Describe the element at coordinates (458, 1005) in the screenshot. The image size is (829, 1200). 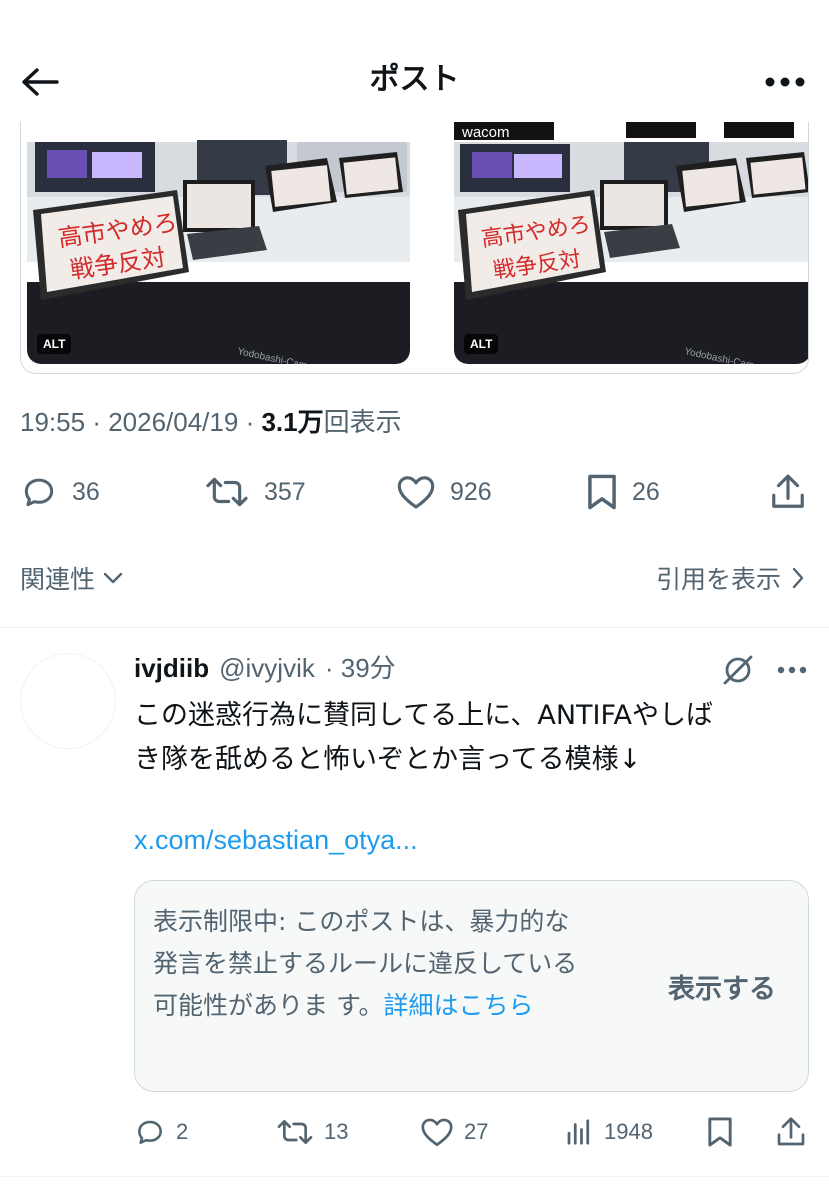
I see `details-link: 詳細はこちら` at that location.